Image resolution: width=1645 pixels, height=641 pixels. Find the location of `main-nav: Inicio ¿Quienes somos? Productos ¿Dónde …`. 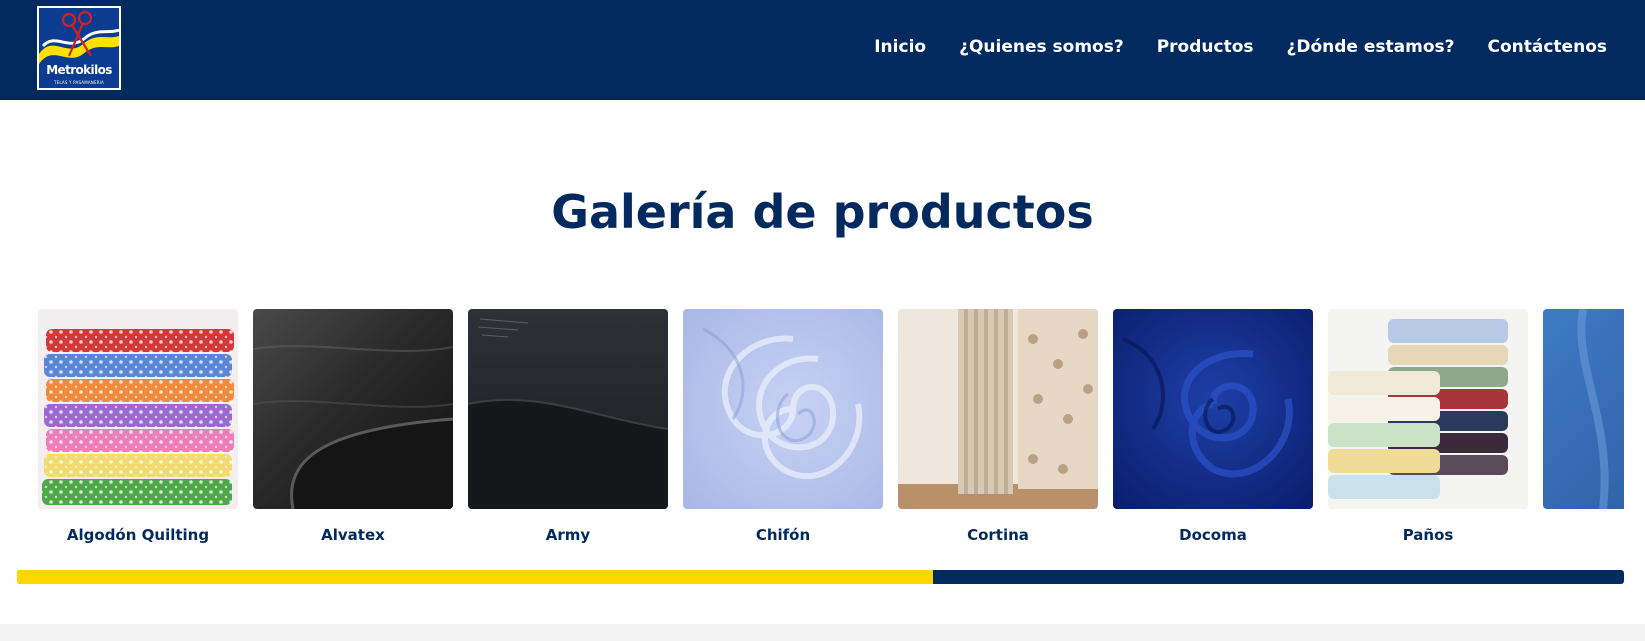

main-nav: Inicio ¿Quienes somos? Productos ¿Dónde … is located at coordinates (1240, 47).